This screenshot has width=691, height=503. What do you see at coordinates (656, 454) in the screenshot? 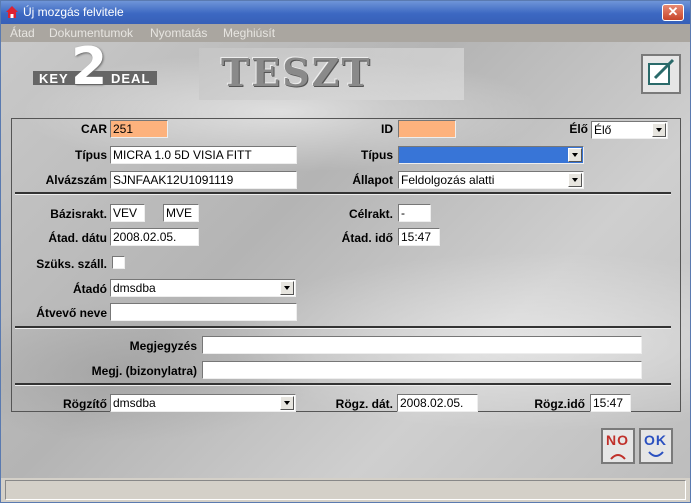
I see `happy-face-icon` at bounding box center [656, 454].